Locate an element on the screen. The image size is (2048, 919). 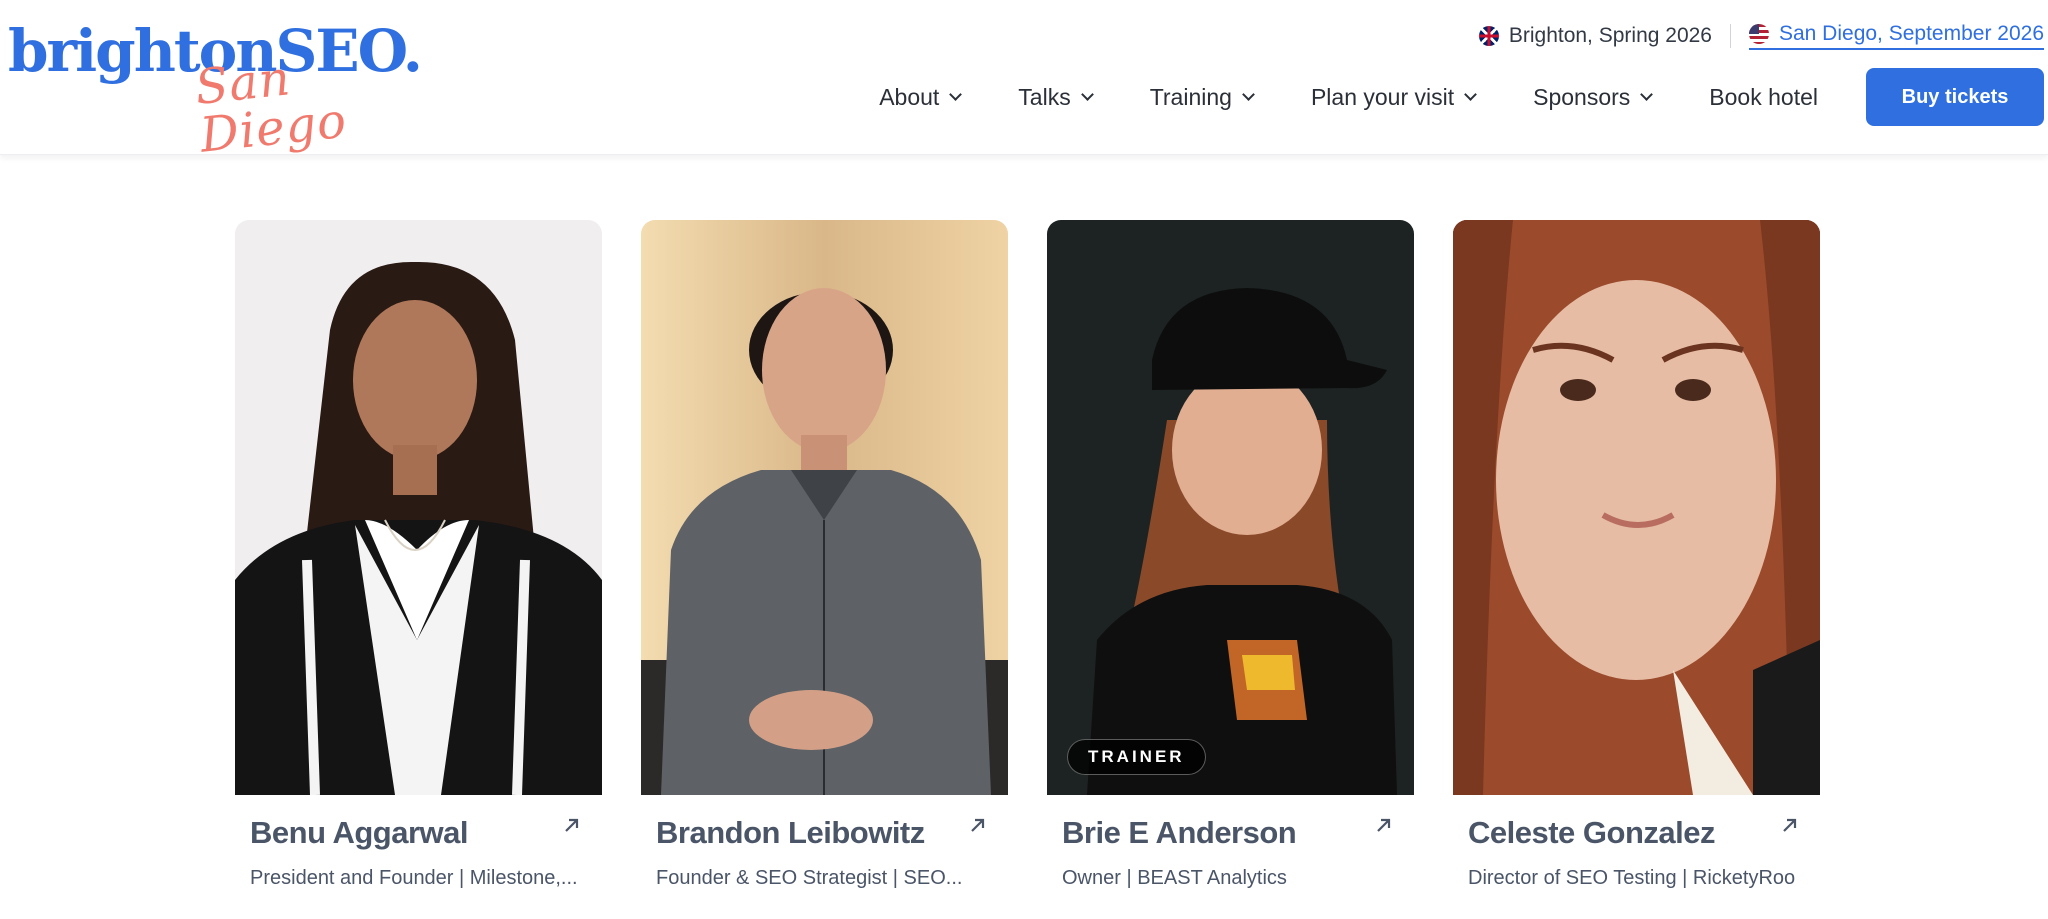
nav-sponsors-label: Sponsors is located at coordinates (1582, 96).